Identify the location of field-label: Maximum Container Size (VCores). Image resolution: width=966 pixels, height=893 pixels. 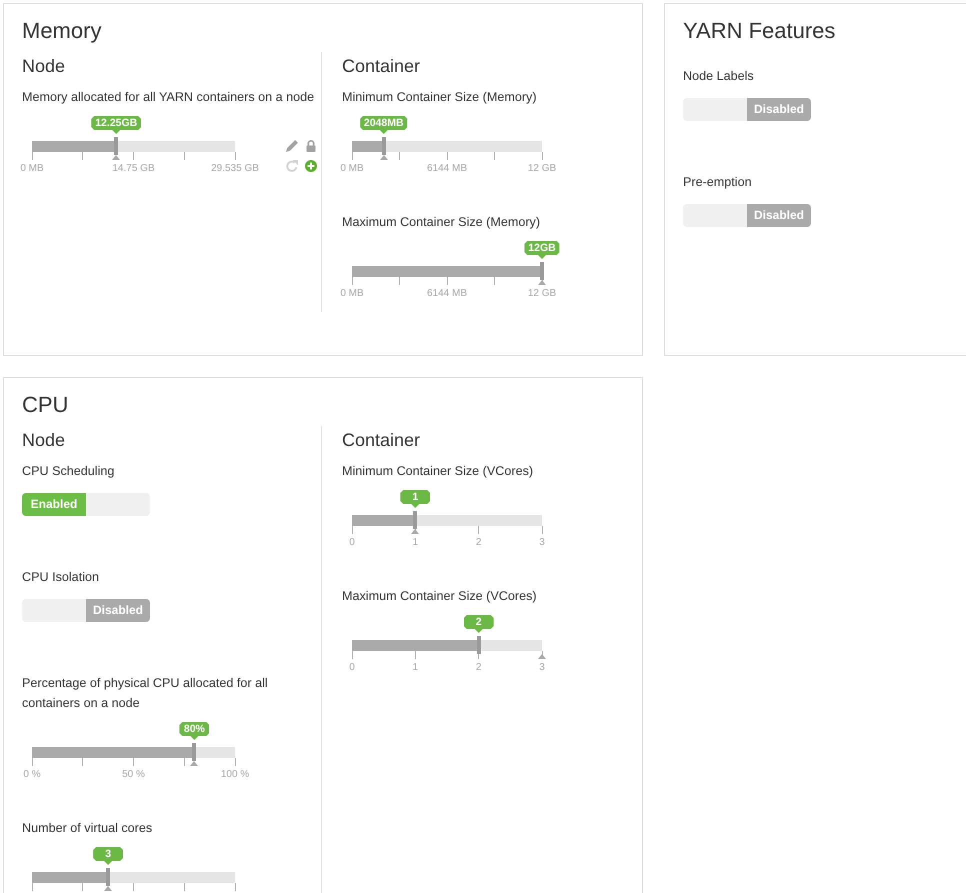
(440, 596).